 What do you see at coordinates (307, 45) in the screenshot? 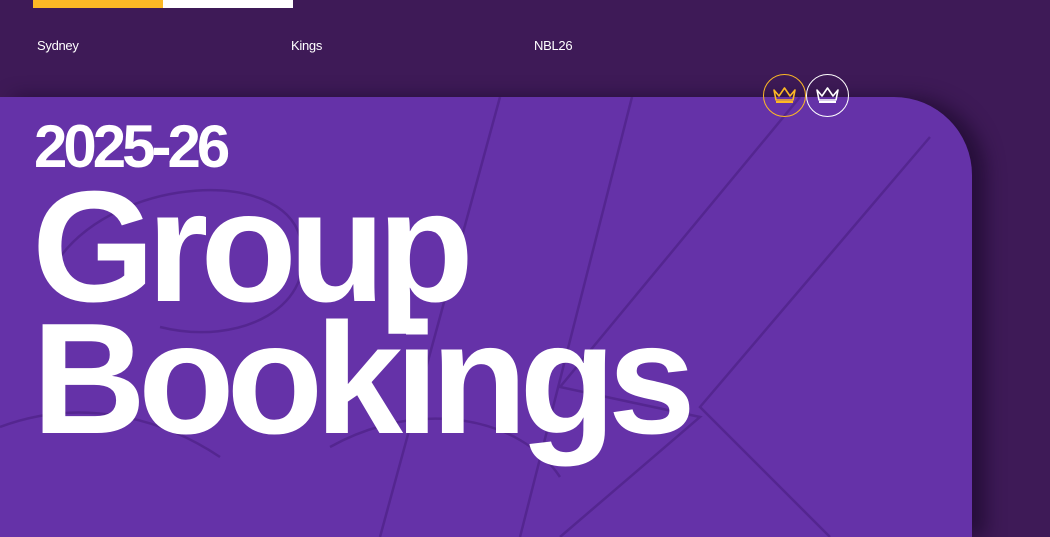
I see `meta-team: Kings` at bounding box center [307, 45].